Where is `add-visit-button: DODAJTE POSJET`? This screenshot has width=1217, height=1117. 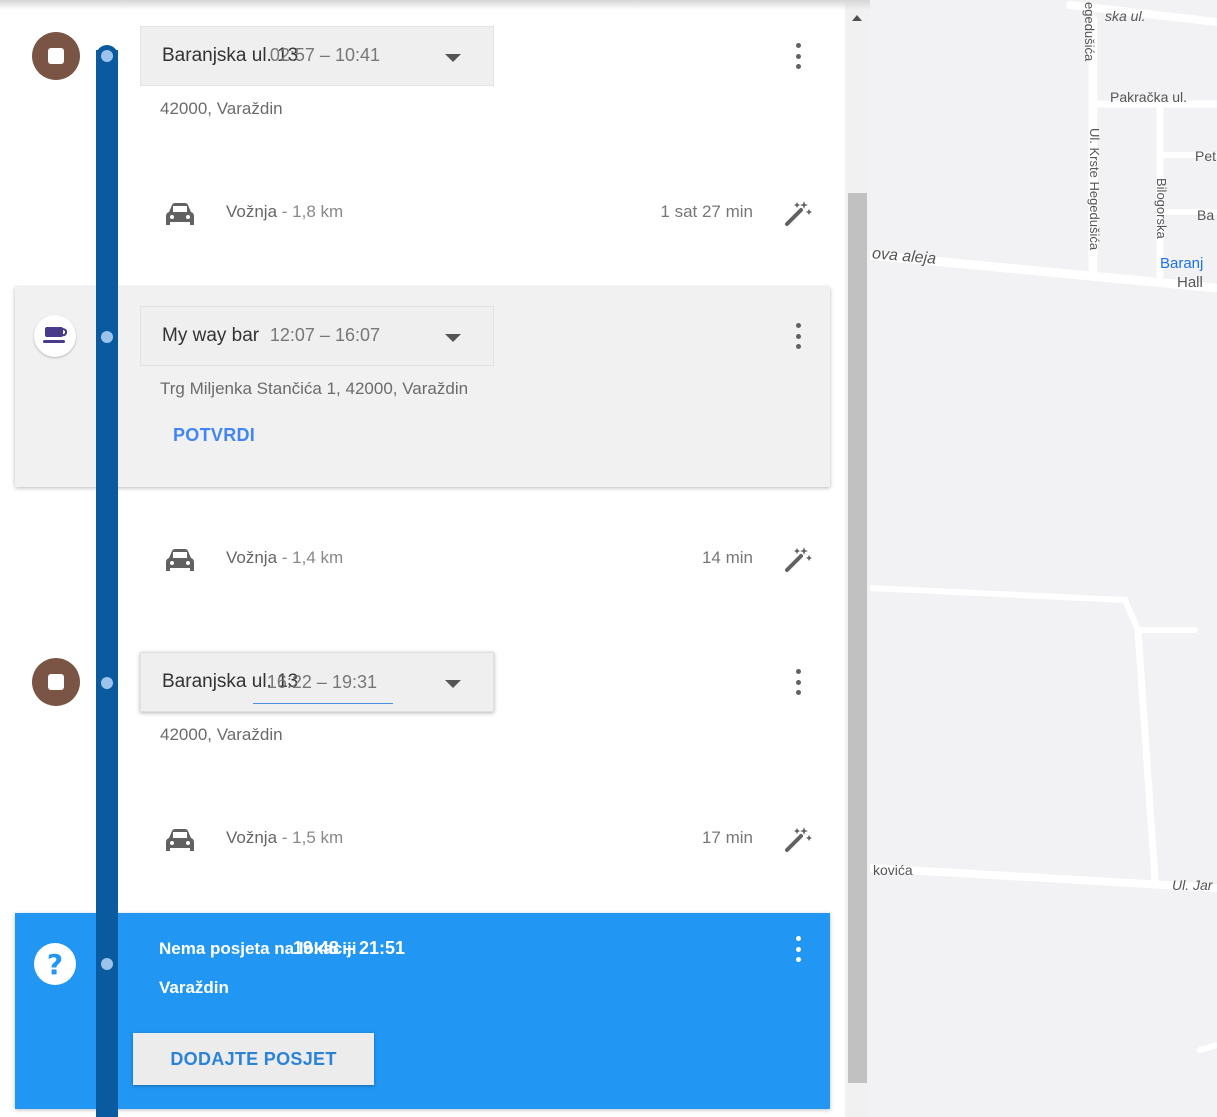 add-visit-button: DODAJTE POSJET is located at coordinates (253, 1059).